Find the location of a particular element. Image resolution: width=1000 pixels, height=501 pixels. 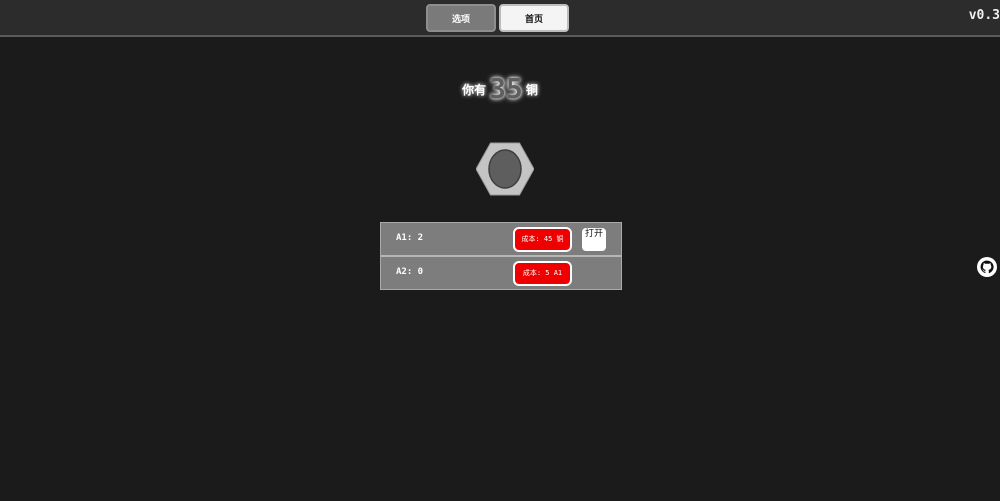

buy-a1-button: 成本: 45 铜 is located at coordinates (542, 239).